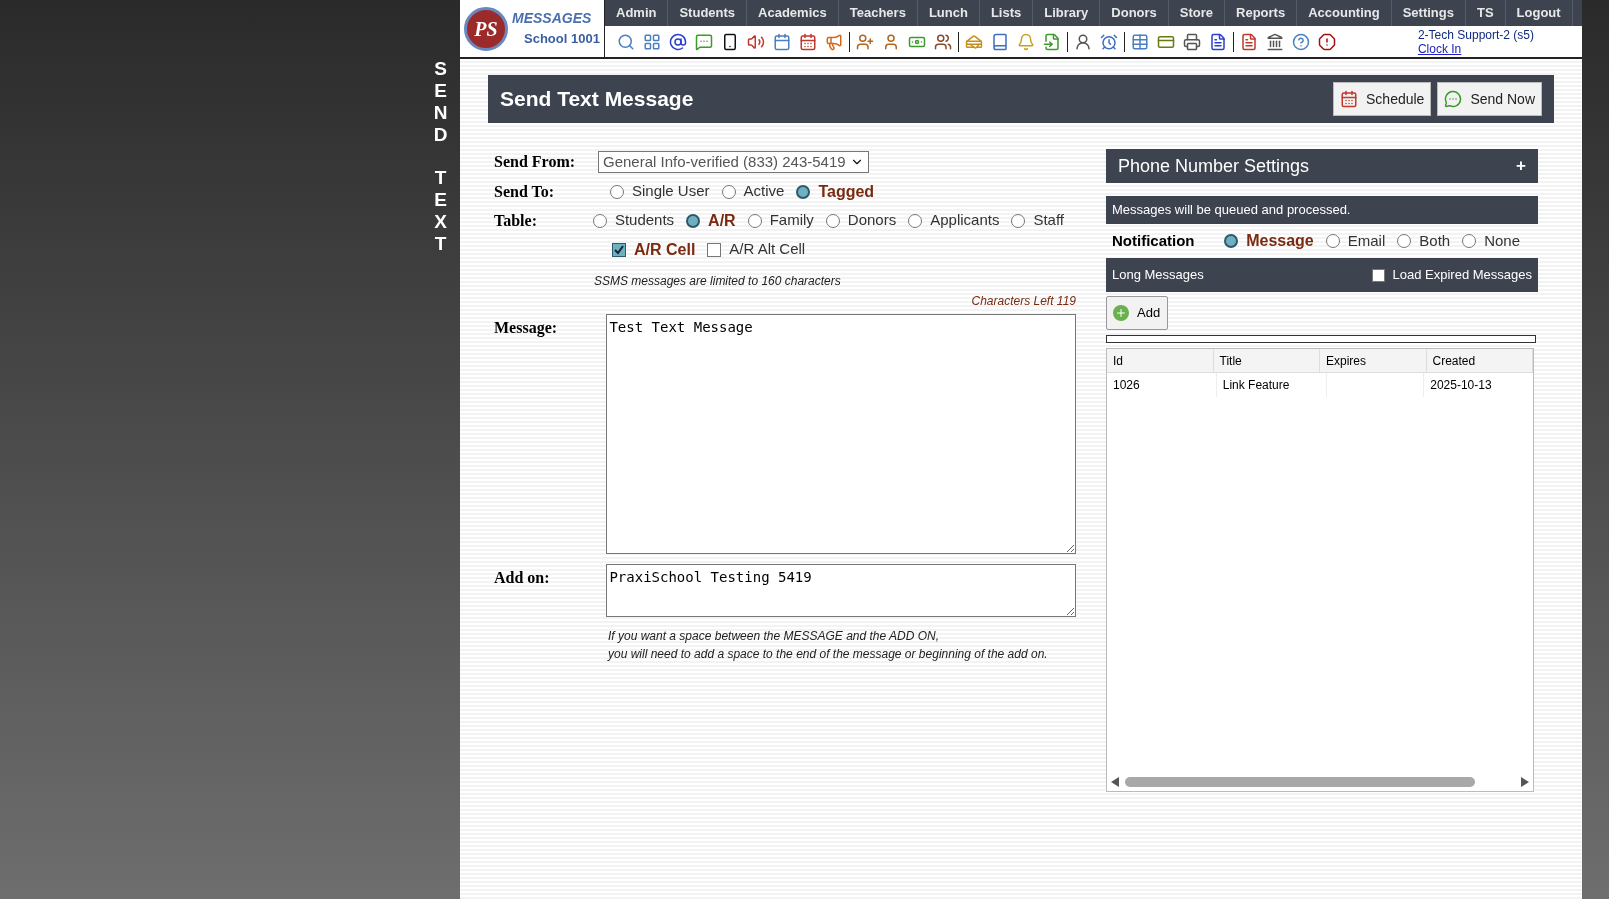 This screenshot has width=1609, height=899. What do you see at coordinates (532, 28) in the screenshot?
I see `logo: PS MESSAGES School 1001` at bounding box center [532, 28].